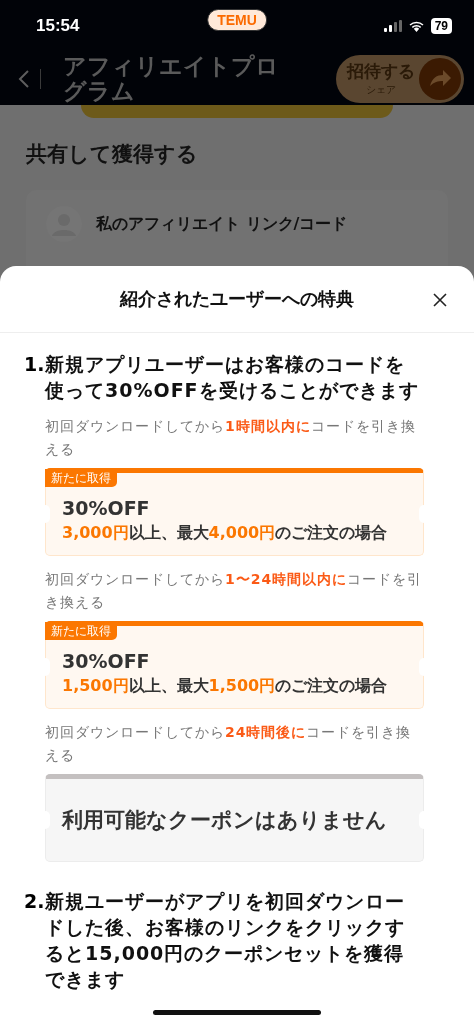 The height and width of the screenshot is (1024, 474). I want to click on item-number: 1., so click(34, 364).